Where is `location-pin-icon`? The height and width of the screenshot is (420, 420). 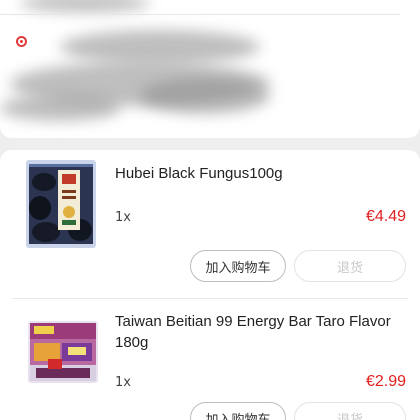 location-pin-icon is located at coordinates (21, 41).